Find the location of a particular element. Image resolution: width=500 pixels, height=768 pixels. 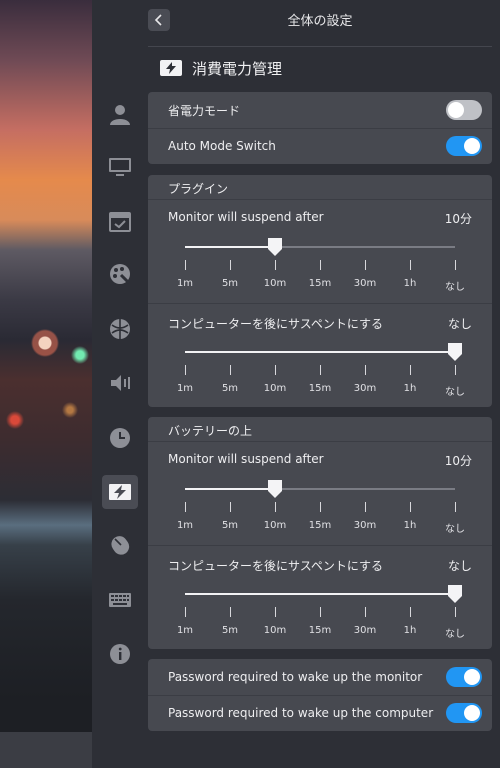

nav-network is located at coordinates (120, 329).